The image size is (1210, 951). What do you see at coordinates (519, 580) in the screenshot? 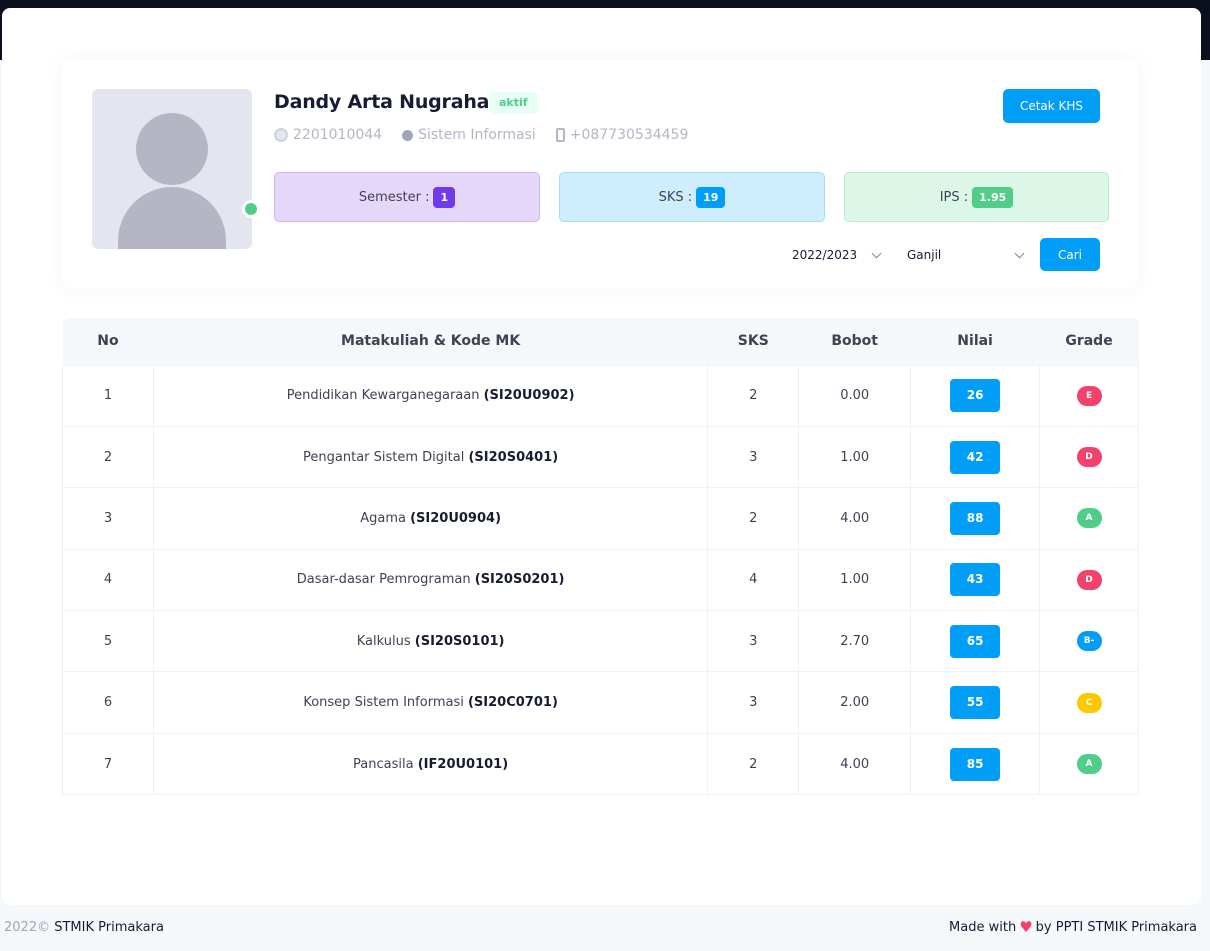
I see `course-code: (SI20S0201)` at bounding box center [519, 580].